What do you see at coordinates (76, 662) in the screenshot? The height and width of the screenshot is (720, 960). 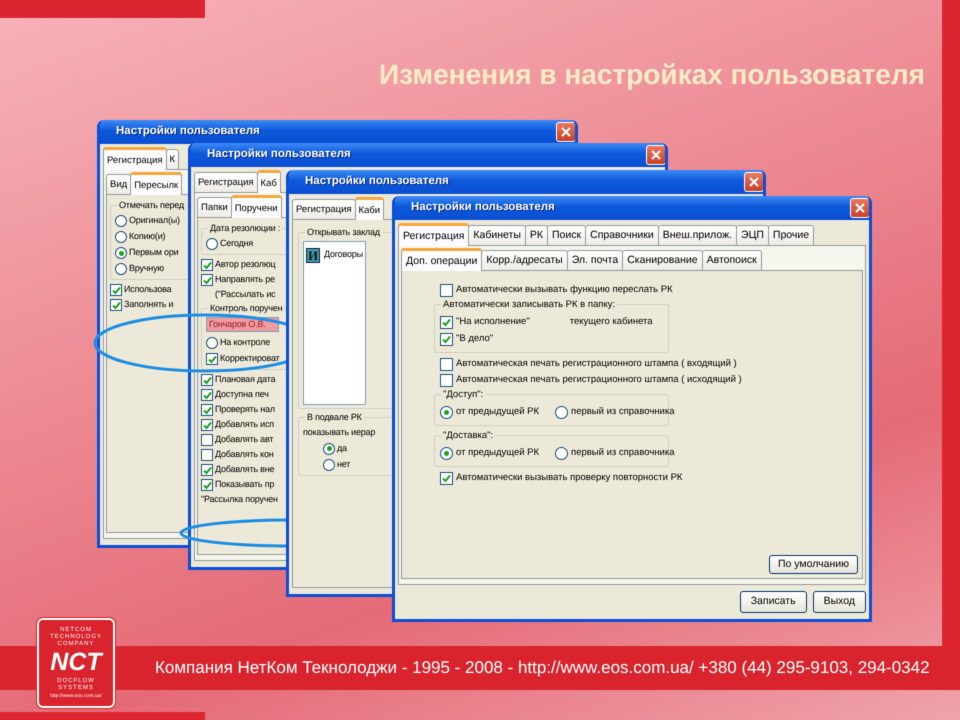 I see `logo-mark: NCT` at bounding box center [76, 662].